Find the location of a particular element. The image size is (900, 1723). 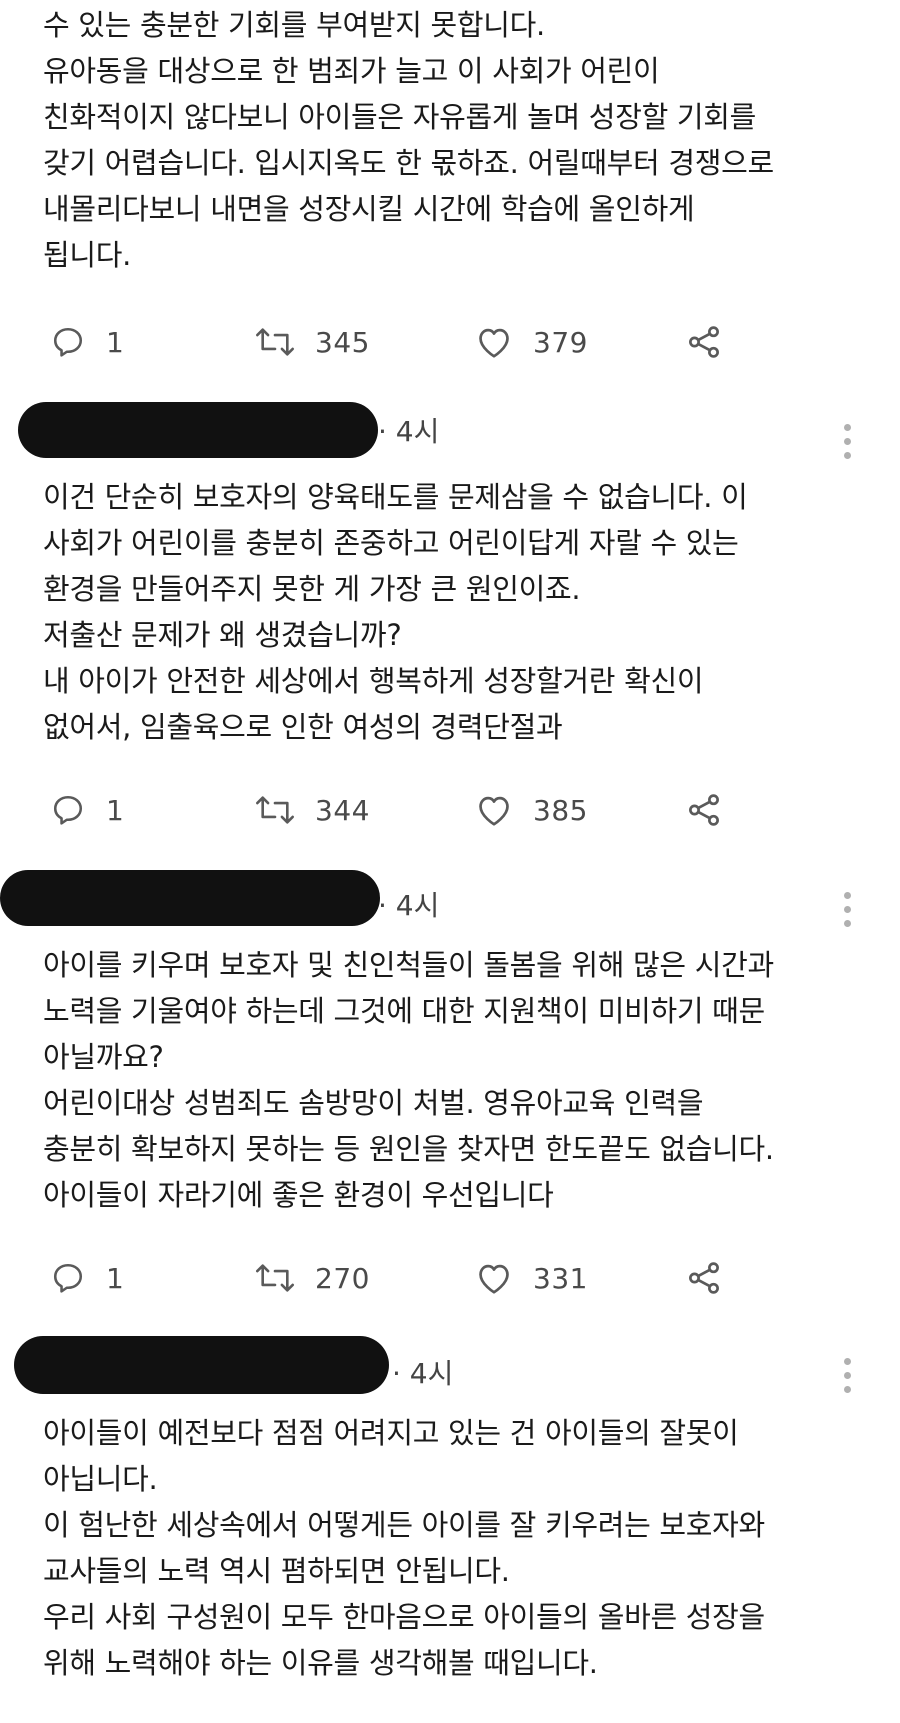

like-button: 385 is located at coordinates (531, 810).